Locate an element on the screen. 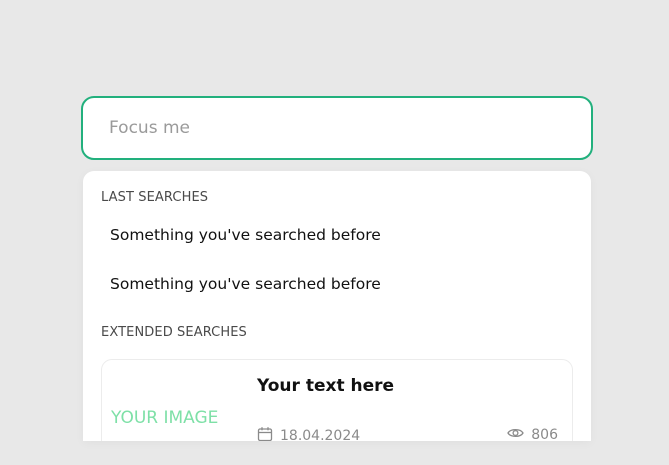 This screenshot has height=465, width=669. card-title: Your text here is located at coordinates (326, 386).